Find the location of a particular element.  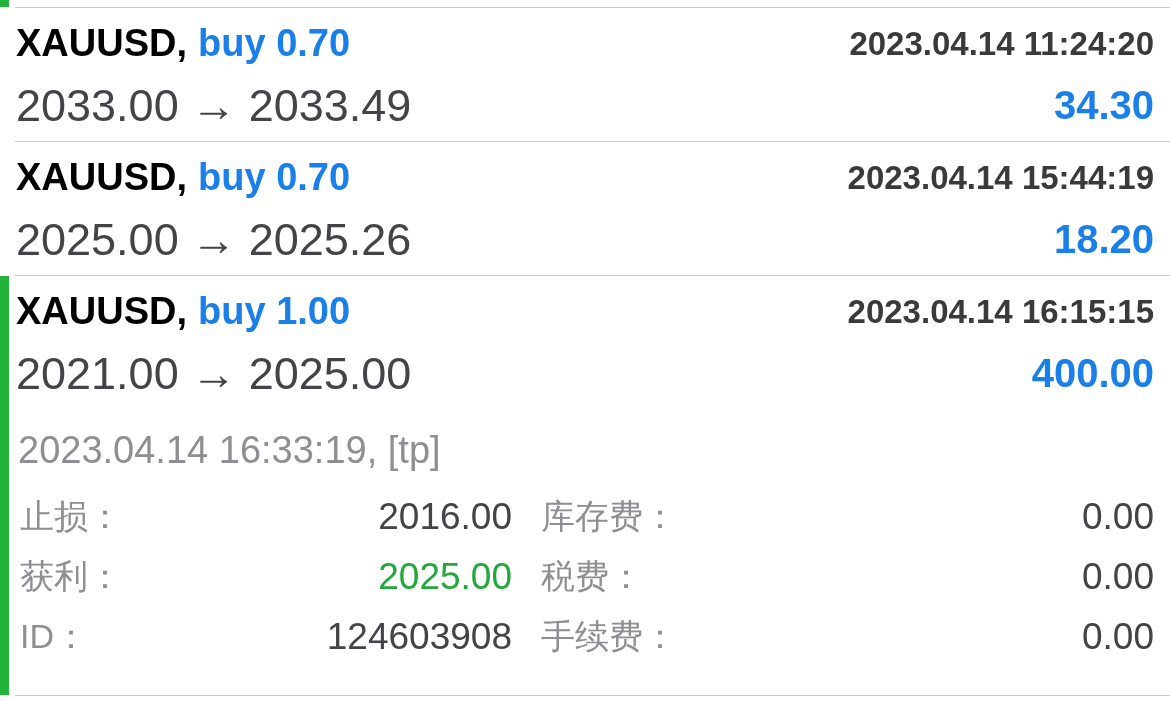

profit-value: 34.30 is located at coordinates (1103, 105).